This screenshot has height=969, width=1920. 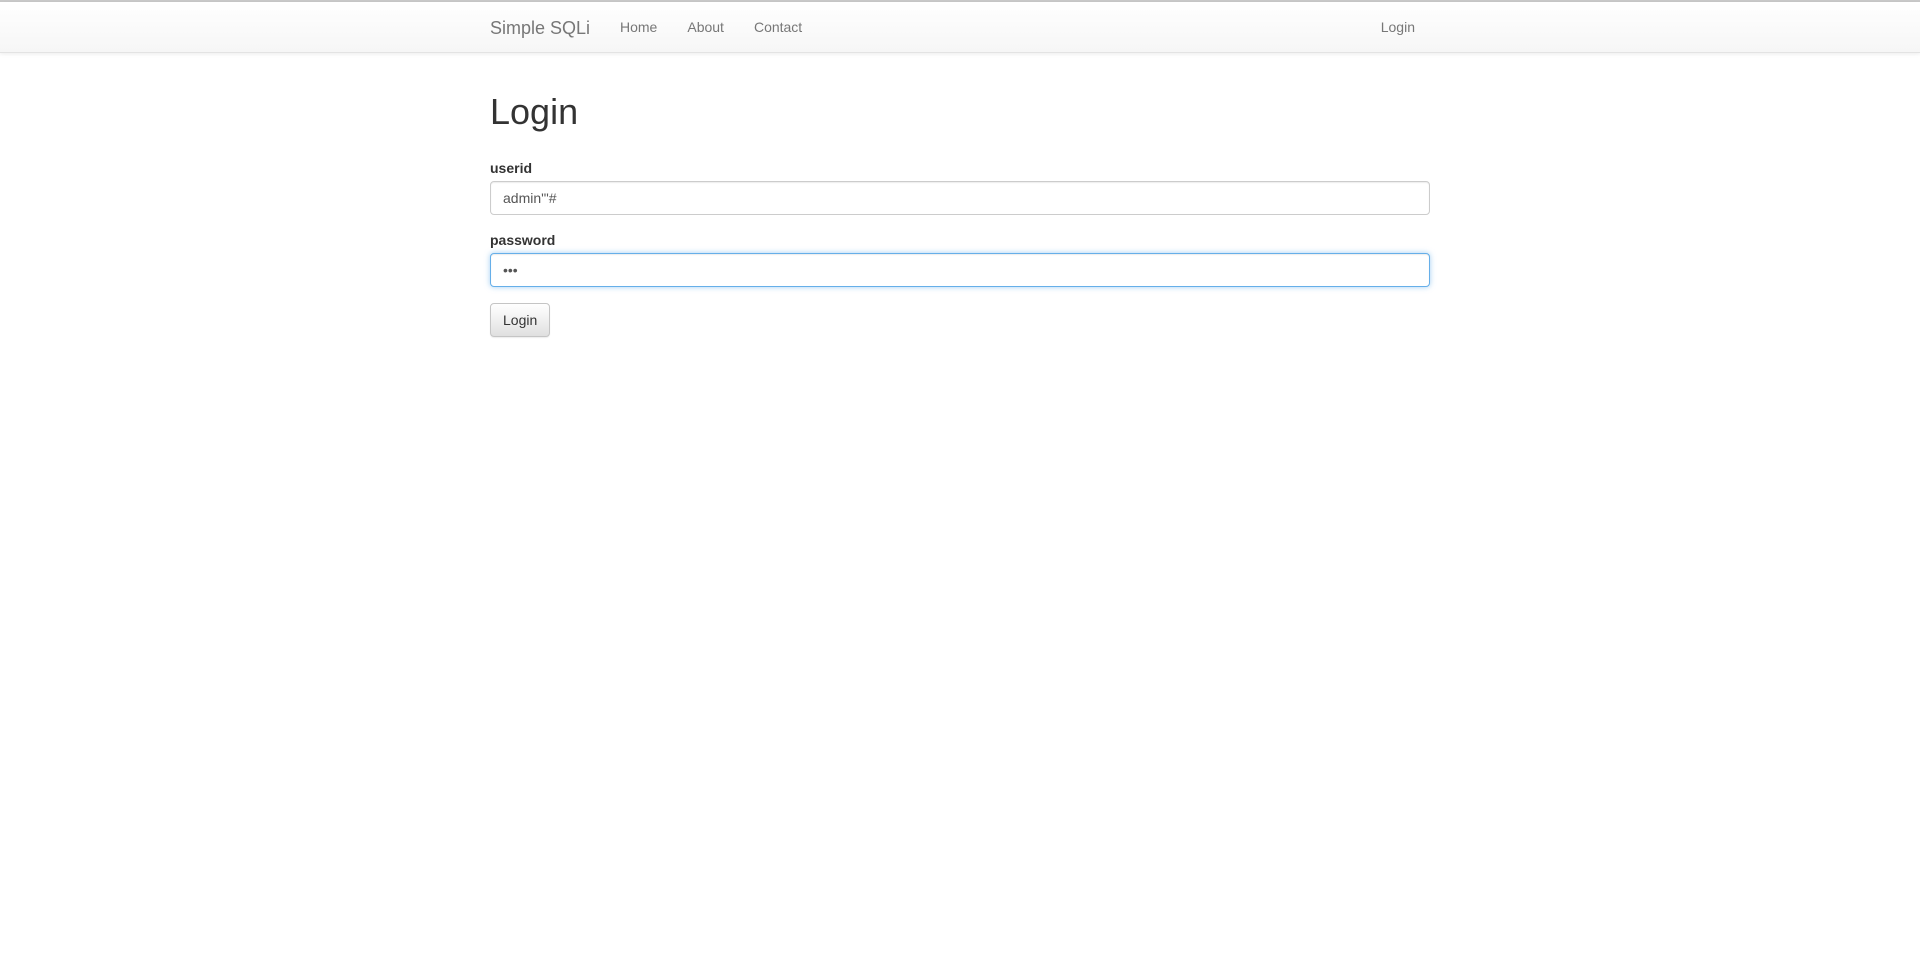 I want to click on nav-link-about: About, so click(x=705, y=27).